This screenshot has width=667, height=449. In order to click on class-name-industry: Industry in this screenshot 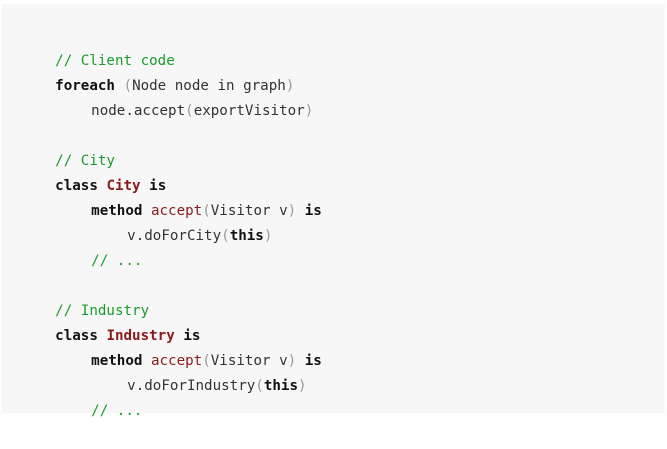, I will do `click(140, 336)`.